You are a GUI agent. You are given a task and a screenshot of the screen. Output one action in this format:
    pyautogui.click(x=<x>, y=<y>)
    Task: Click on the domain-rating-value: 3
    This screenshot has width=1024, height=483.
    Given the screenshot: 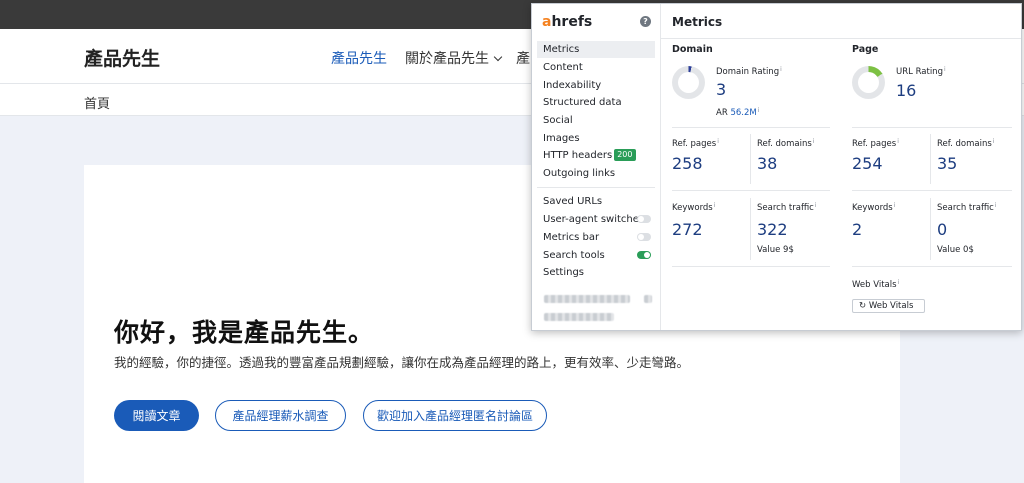 What is the action you would take?
    pyautogui.click(x=721, y=89)
    